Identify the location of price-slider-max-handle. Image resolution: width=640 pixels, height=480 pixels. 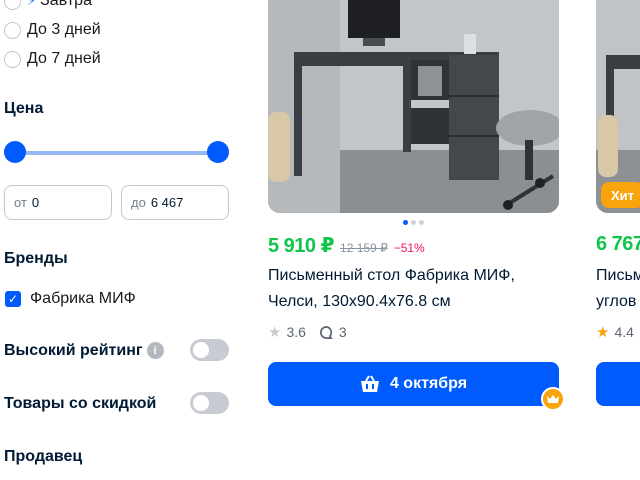
(218, 152).